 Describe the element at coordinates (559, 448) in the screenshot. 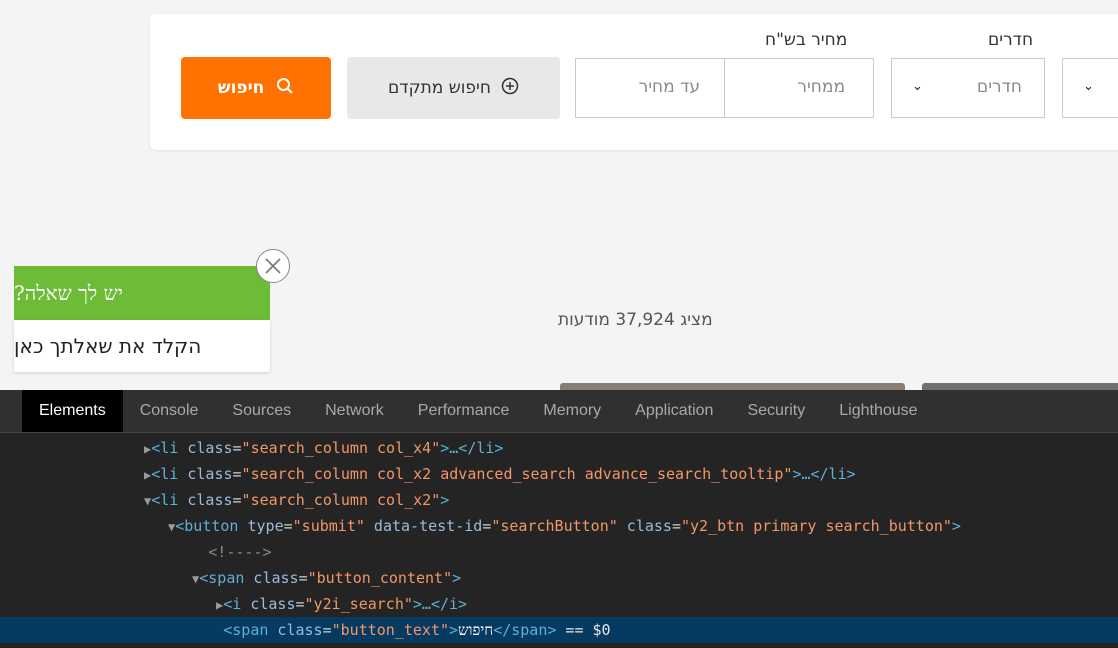

I see `dom-node: ▶<li class="search_column col_x4">…</li>` at that location.